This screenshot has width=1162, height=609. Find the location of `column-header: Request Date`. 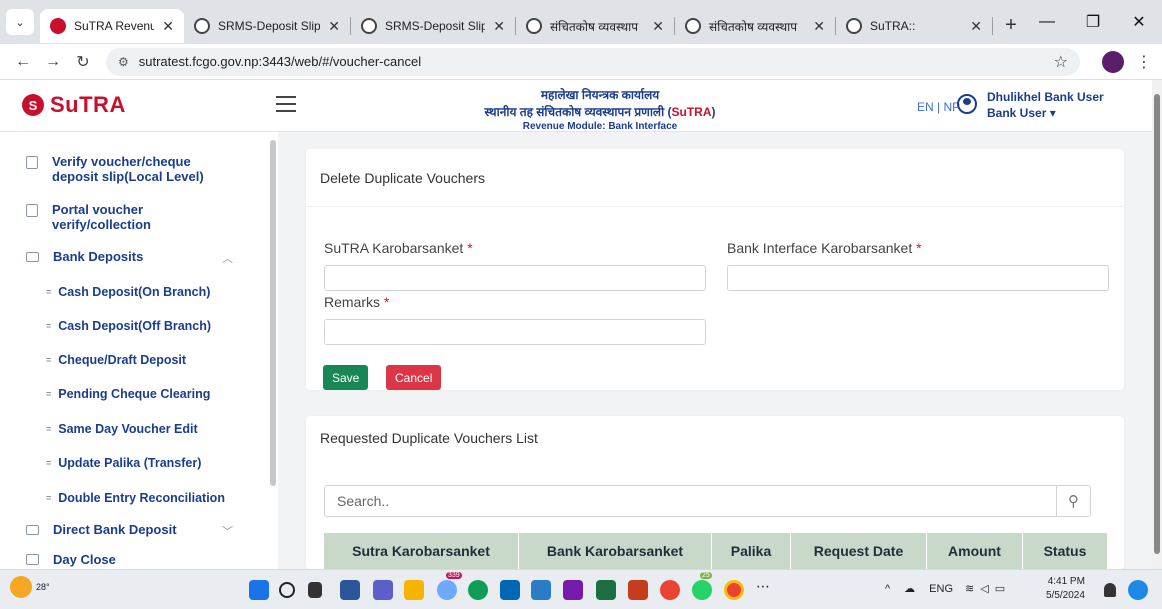

column-header: Request Date is located at coordinates (859, 551).